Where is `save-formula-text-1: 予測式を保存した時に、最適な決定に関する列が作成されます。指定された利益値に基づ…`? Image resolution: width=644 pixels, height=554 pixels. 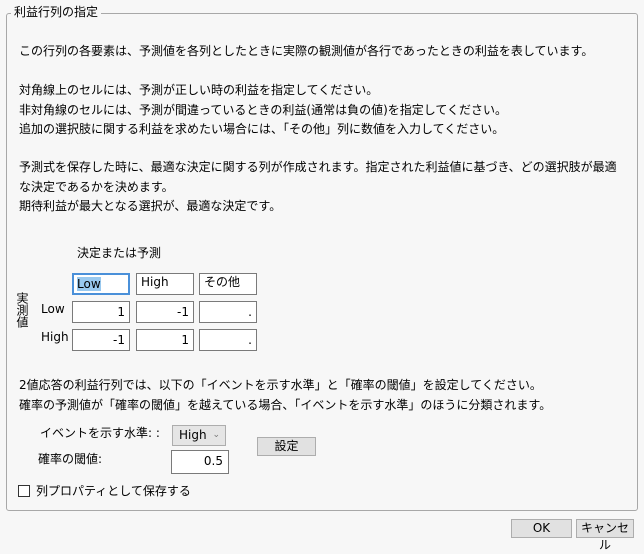 save-formula-text-1: 予測式を保存した時に、最適な決定に関する列が作成されます。指定された利益値に基づ… is located at coordinates (318, 167).